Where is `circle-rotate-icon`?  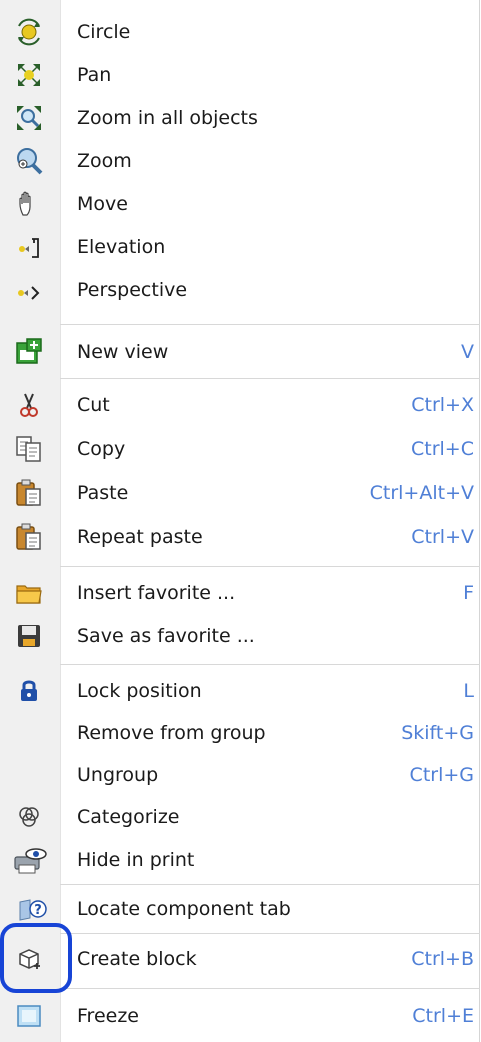
circle-rotate-icon is located at coordinates (29, 32).